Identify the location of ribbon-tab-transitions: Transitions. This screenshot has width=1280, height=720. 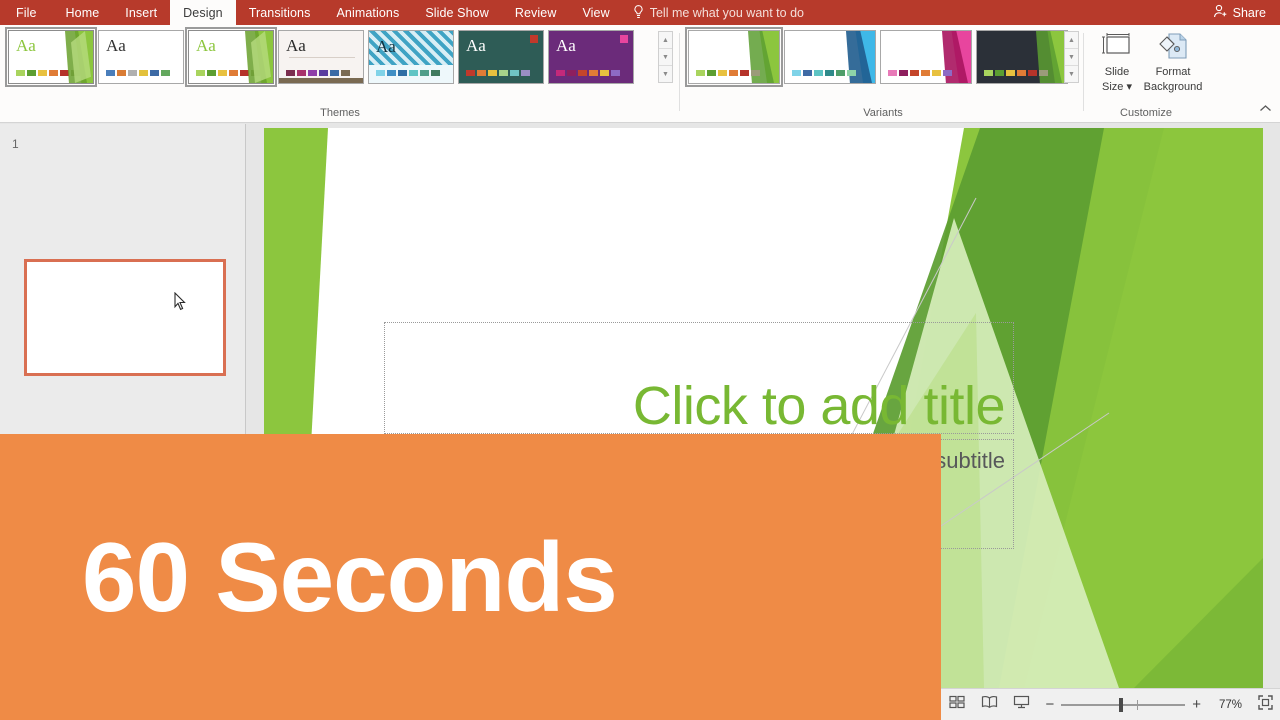
(280, 12).